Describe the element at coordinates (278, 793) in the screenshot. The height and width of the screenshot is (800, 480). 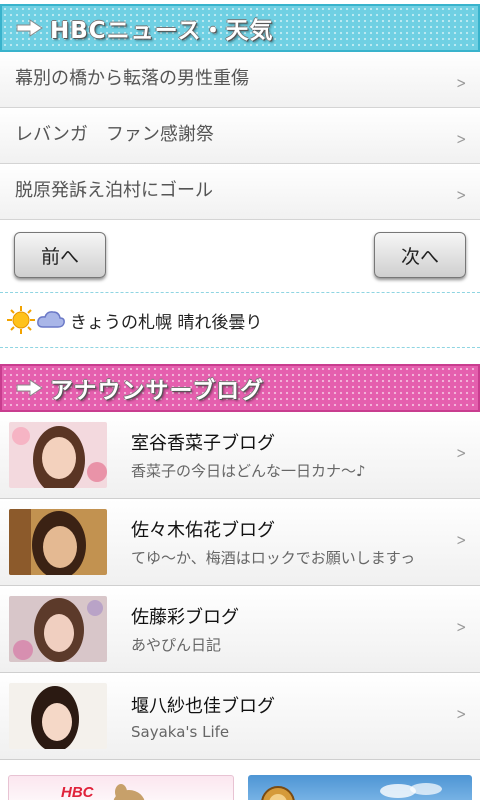
I see `logo-icon` at that location.